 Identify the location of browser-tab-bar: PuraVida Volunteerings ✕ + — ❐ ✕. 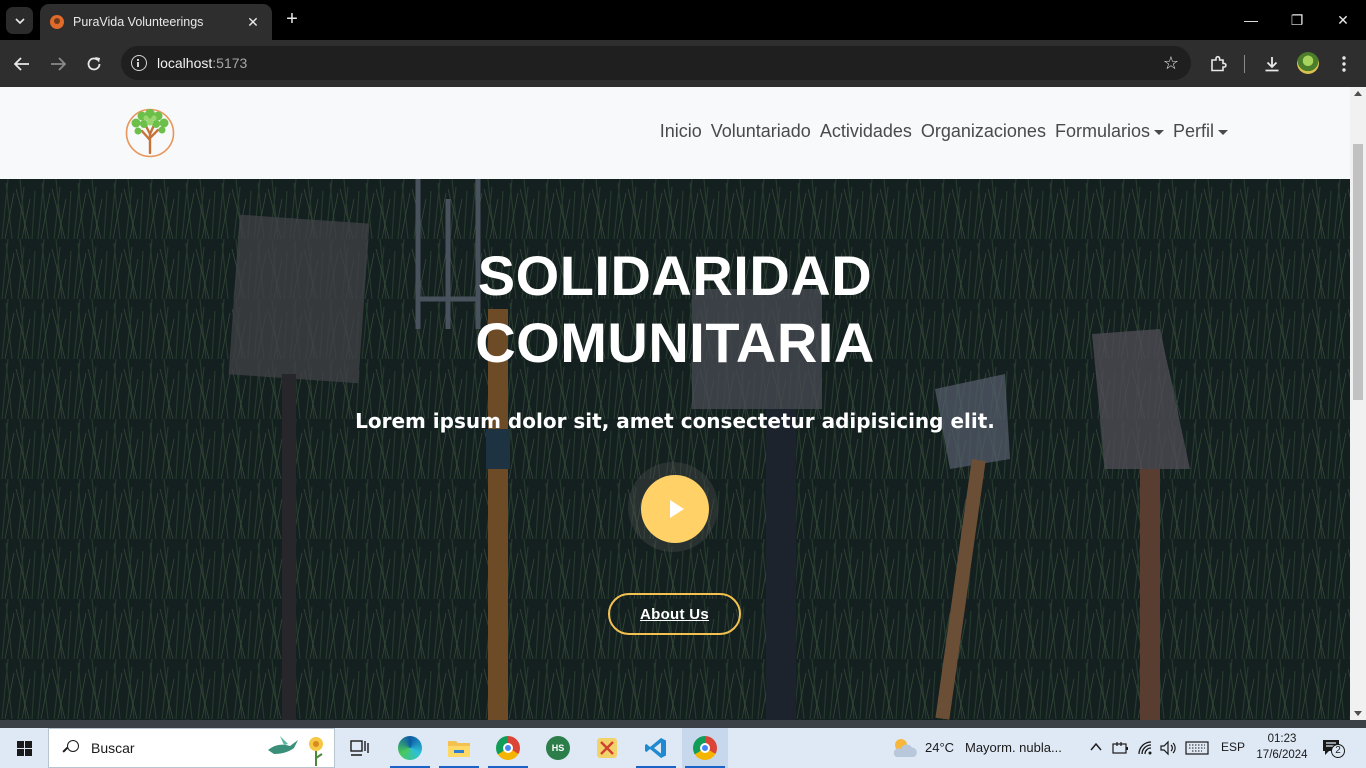
(683, 20).